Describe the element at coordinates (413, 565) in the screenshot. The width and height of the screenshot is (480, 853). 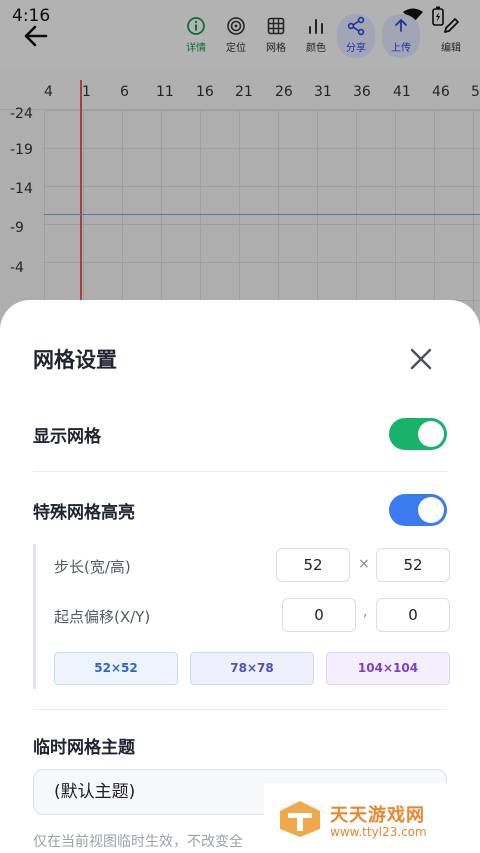
I see `step-height-input: 52` at that location.